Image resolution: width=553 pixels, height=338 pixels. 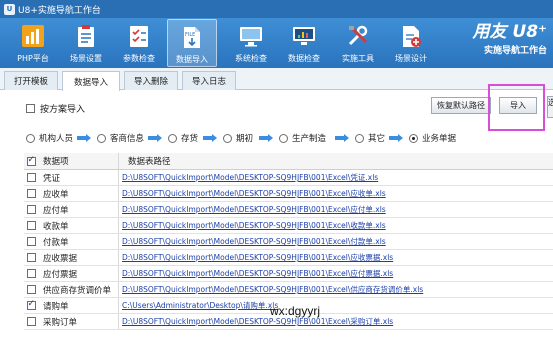 What do you see at coordinates (60, 322) in the screenshot?
I see `row-item-name: 采购订单` at bounding box center [60, 322].